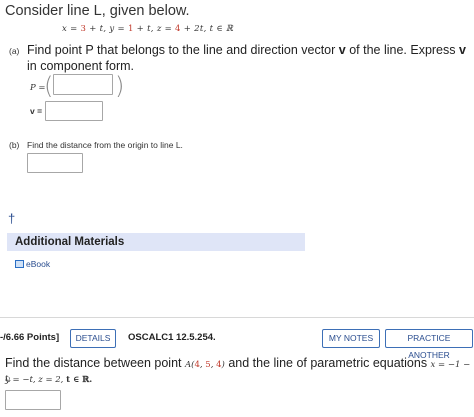  I want to click on distance-answer-input, so click(33, 400).